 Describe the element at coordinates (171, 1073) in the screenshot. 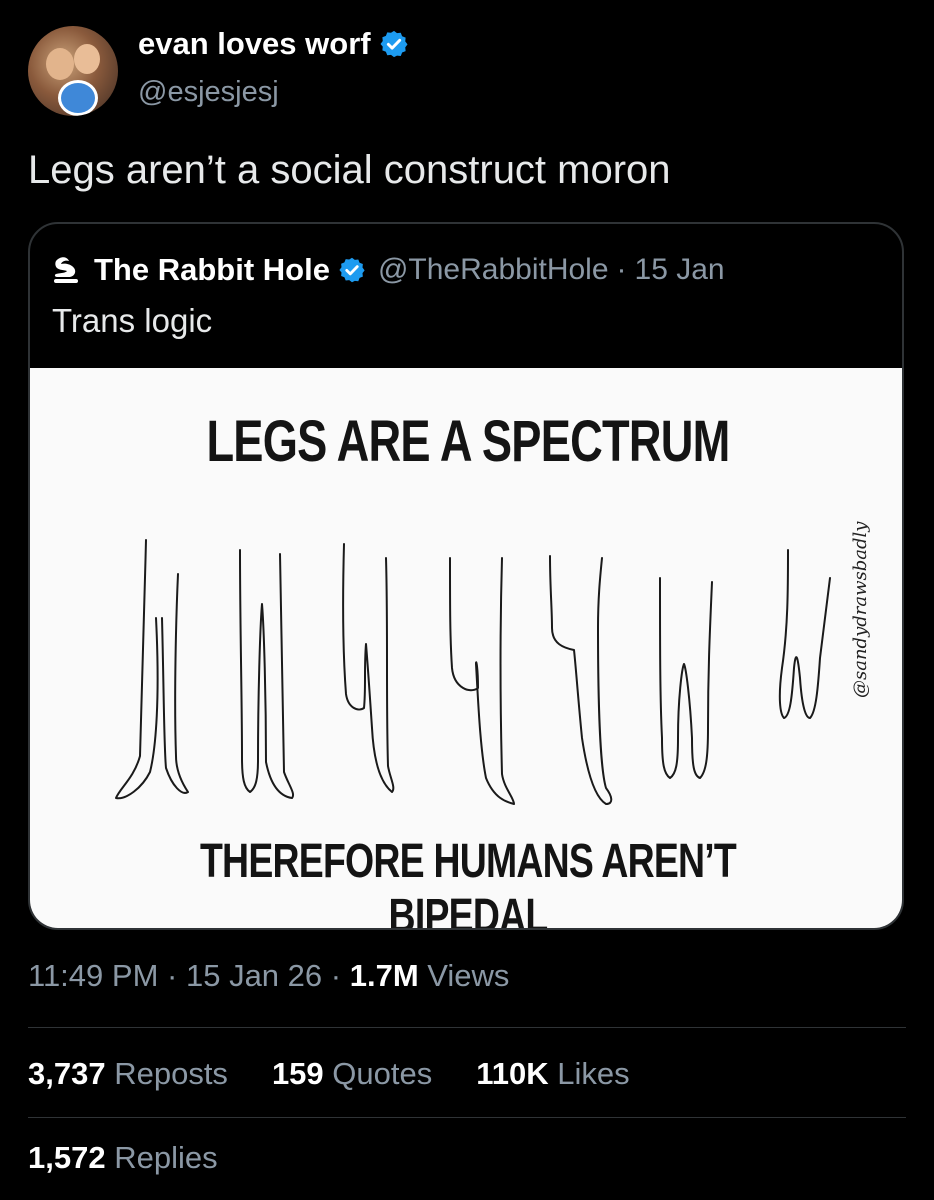

I see `reposts-label: Reposts` at that location.